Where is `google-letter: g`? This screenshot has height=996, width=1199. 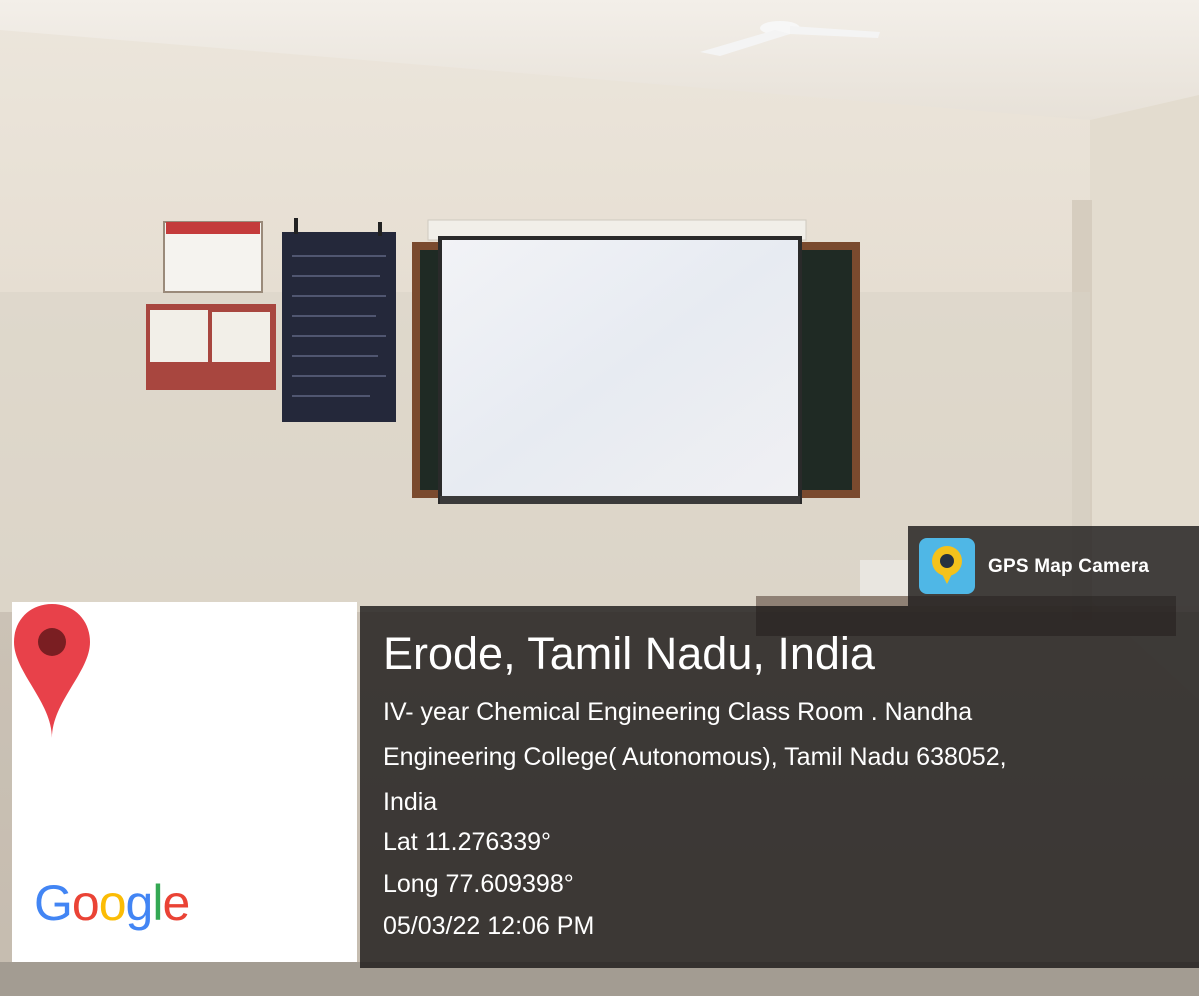 google-letter: g is located at coordinates (139, 903).